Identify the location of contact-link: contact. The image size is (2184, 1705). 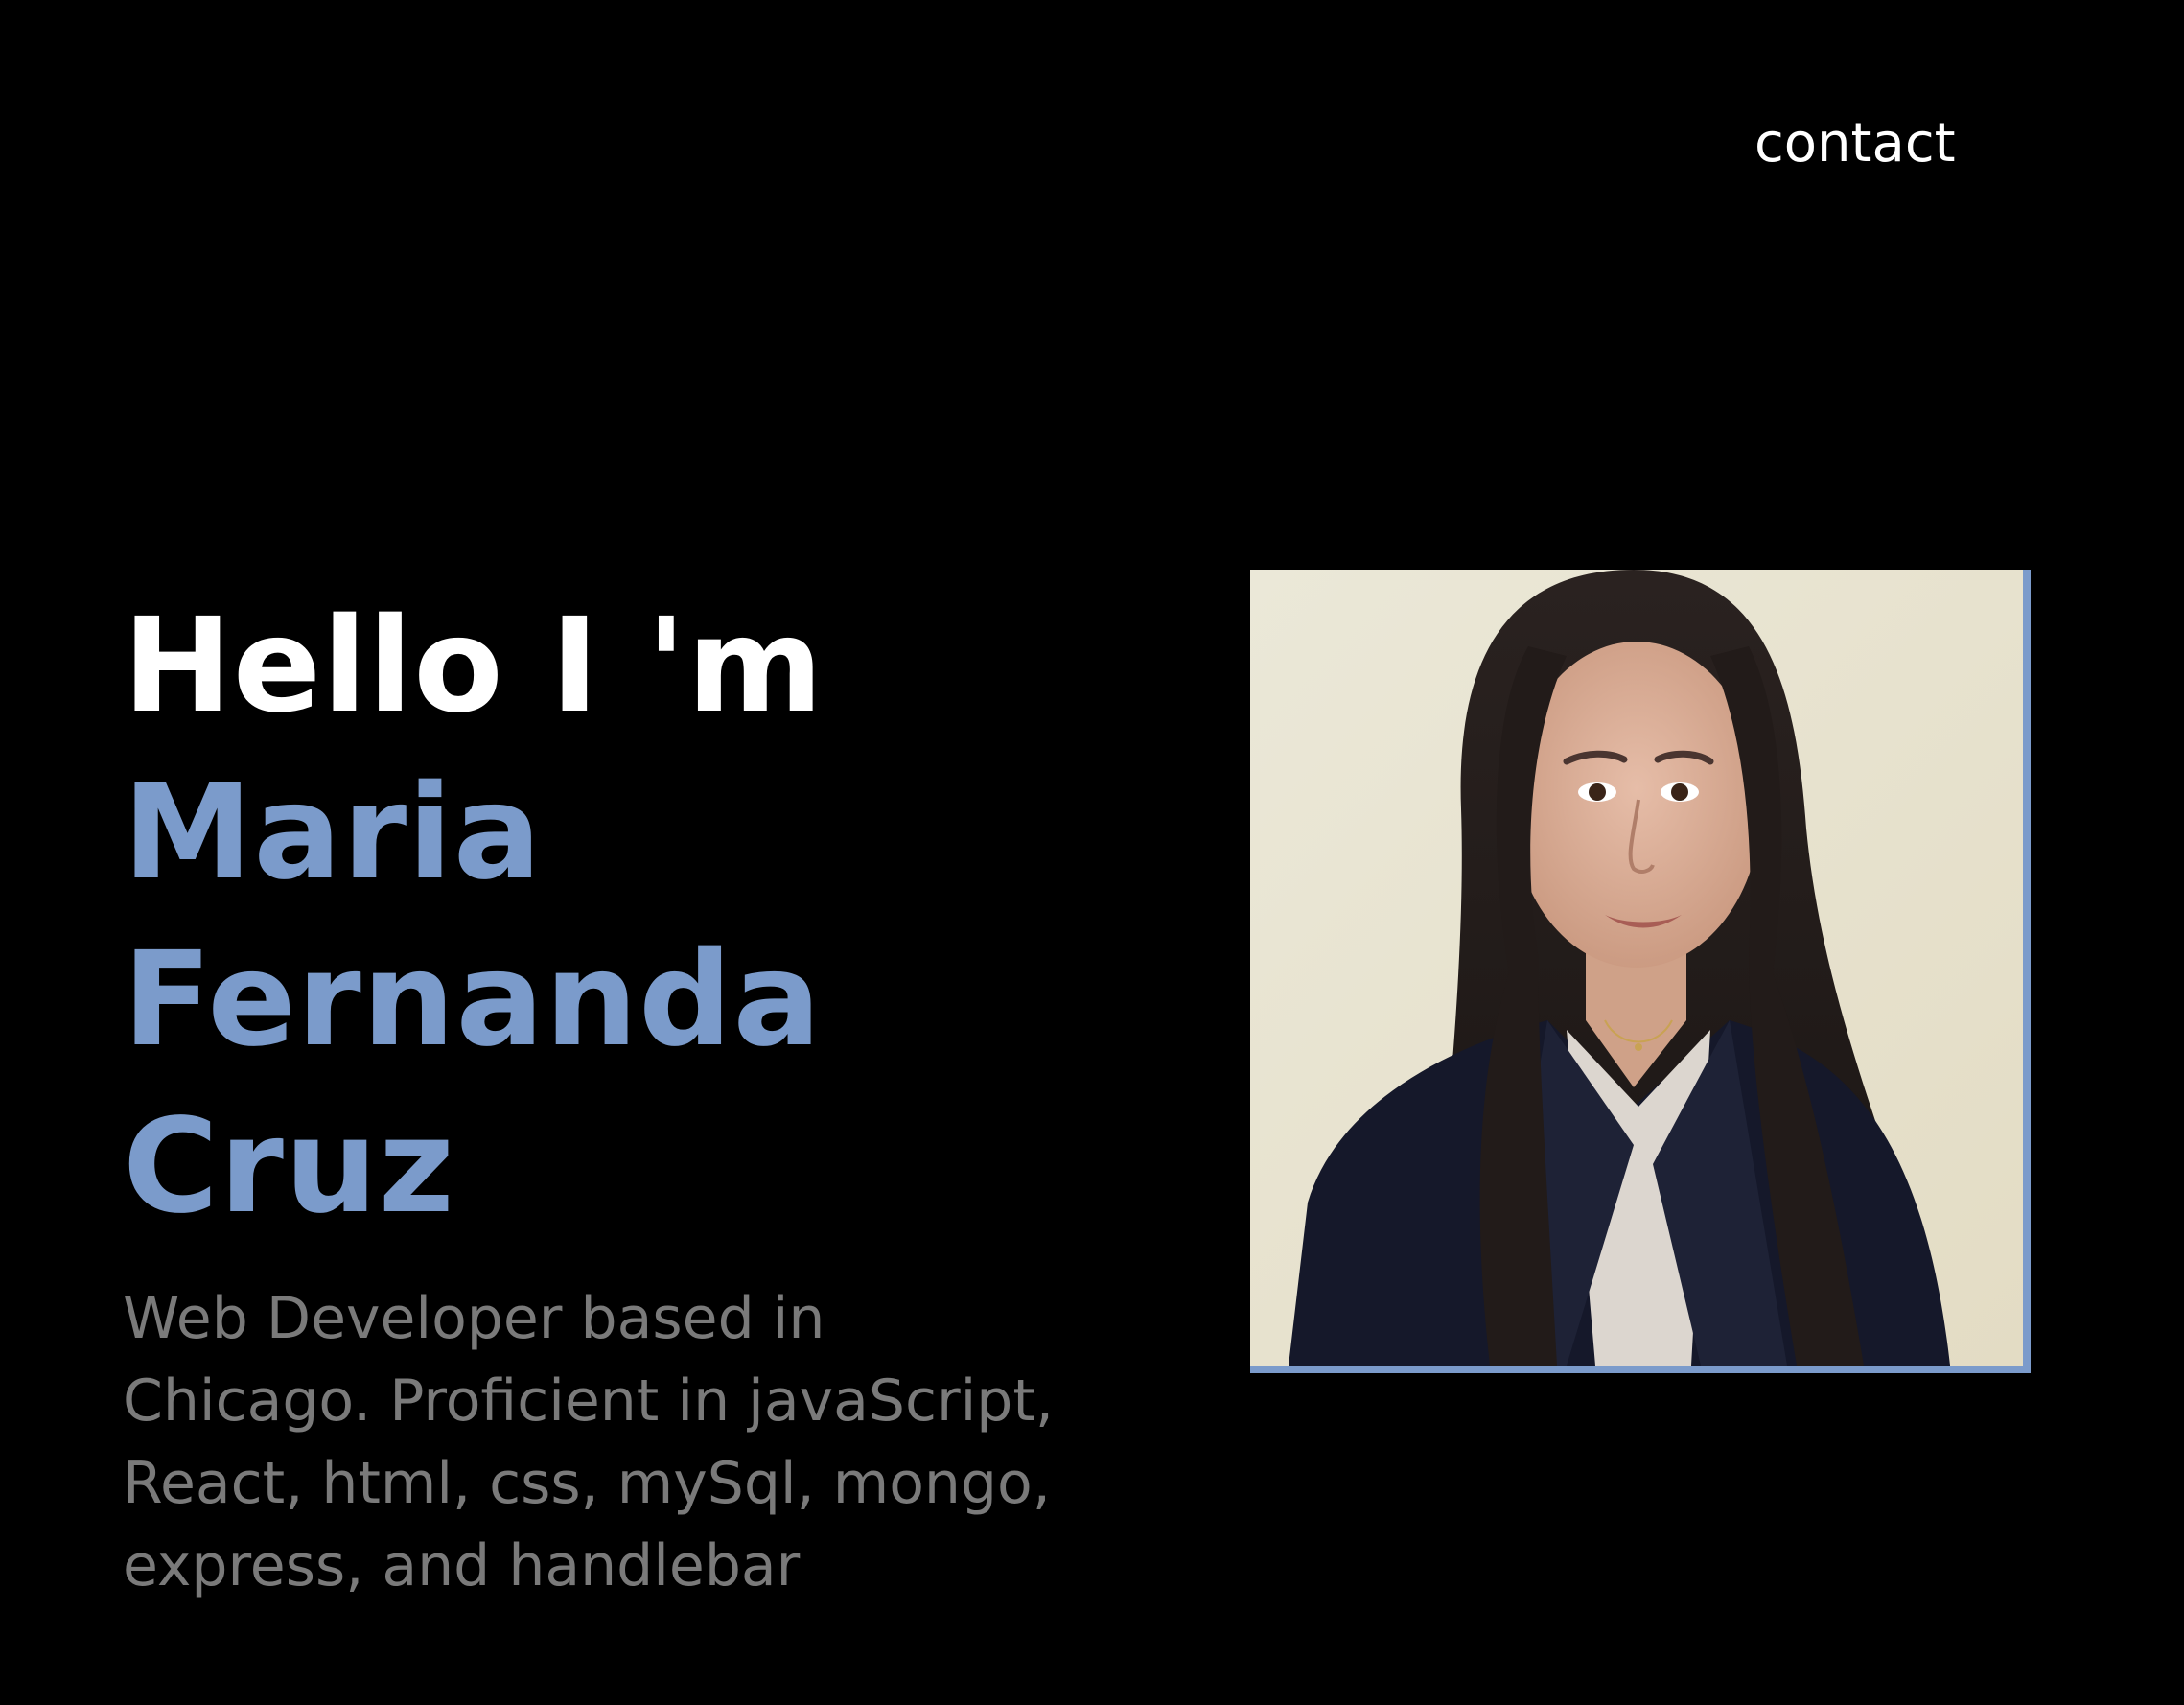
(1855, 143).